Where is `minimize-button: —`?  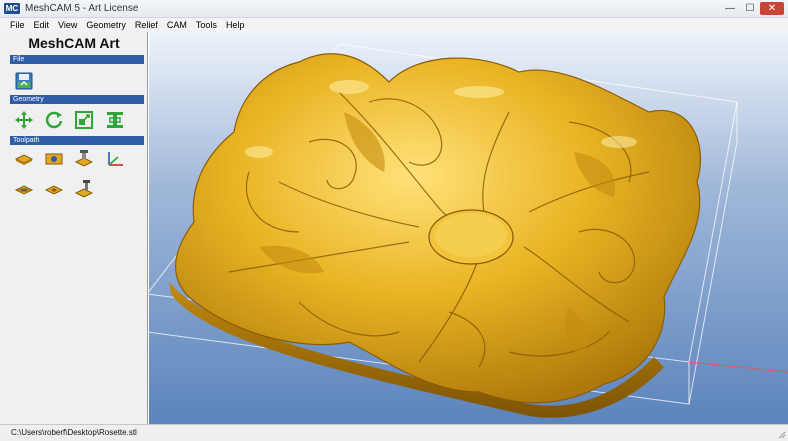 minimize-button: — is located at coordinates (730, 8).